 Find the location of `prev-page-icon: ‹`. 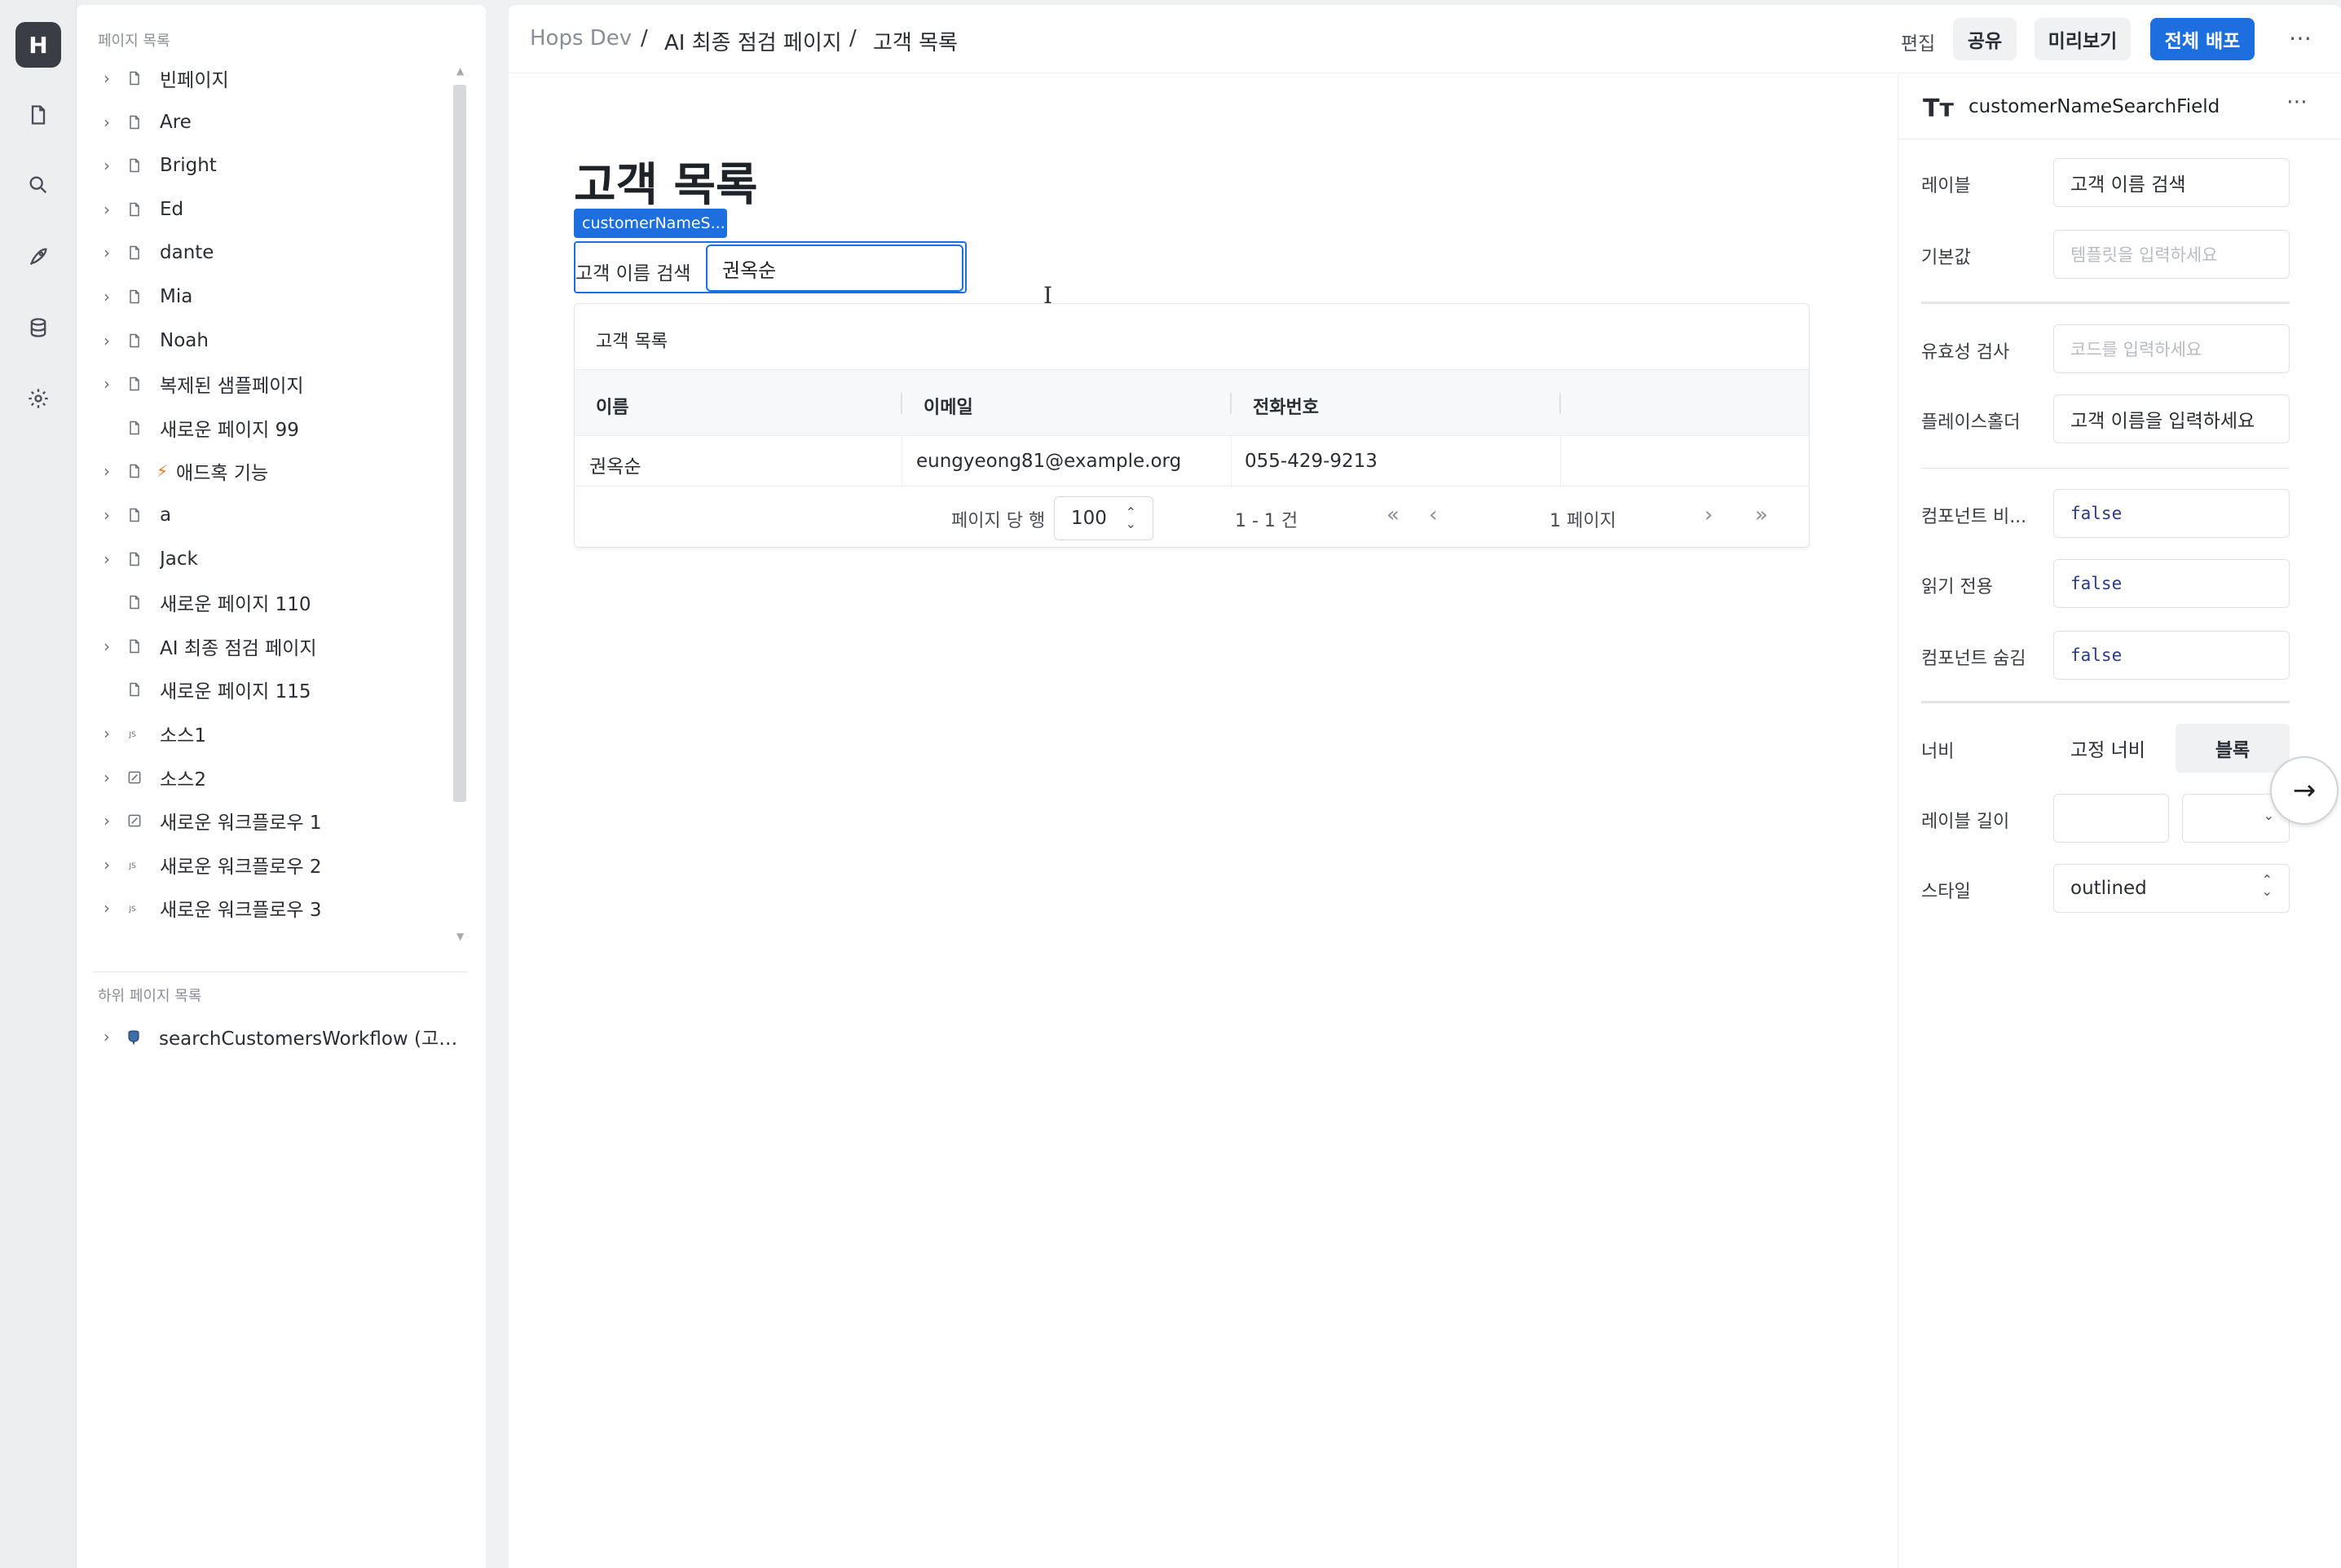

prev-page-icon: ‹ is located at coordinates (1433, 515).